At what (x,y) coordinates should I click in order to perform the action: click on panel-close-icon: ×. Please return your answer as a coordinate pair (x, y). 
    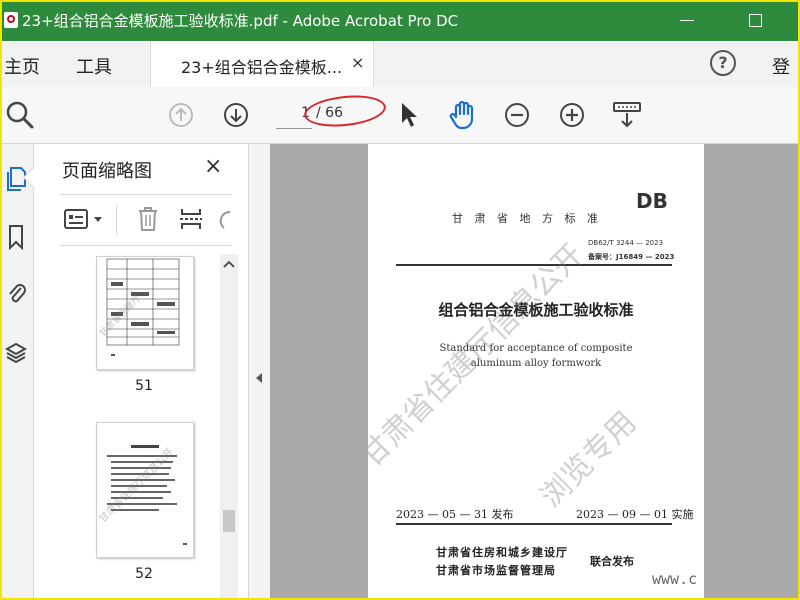
    Looking at the image, I should click on (213, 166).